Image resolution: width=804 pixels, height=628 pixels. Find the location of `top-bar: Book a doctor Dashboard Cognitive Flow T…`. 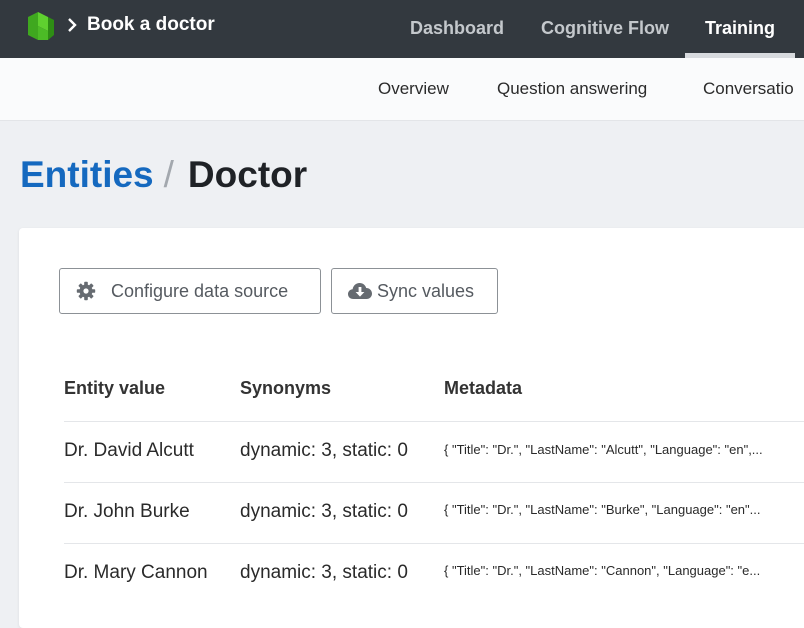

top-bar: Book a doctor Dashboard Cognitive Flow T… is located at coordinates (402, 29).